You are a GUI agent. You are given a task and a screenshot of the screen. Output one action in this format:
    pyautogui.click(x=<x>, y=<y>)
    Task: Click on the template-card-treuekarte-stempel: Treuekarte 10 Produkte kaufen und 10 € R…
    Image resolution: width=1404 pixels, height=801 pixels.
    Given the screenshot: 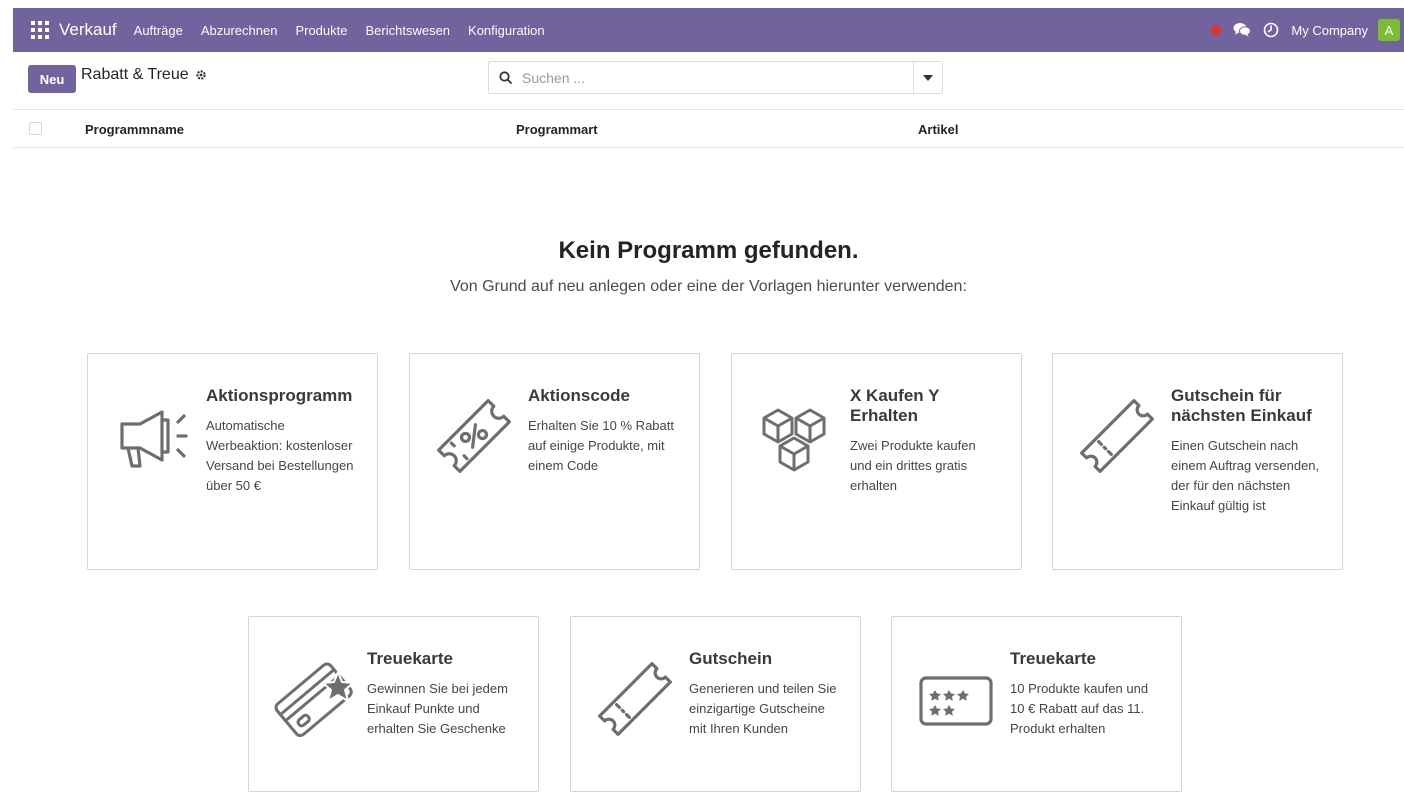 What is the action you would take?
    pyautogui.click(x=1036, y=704)
    